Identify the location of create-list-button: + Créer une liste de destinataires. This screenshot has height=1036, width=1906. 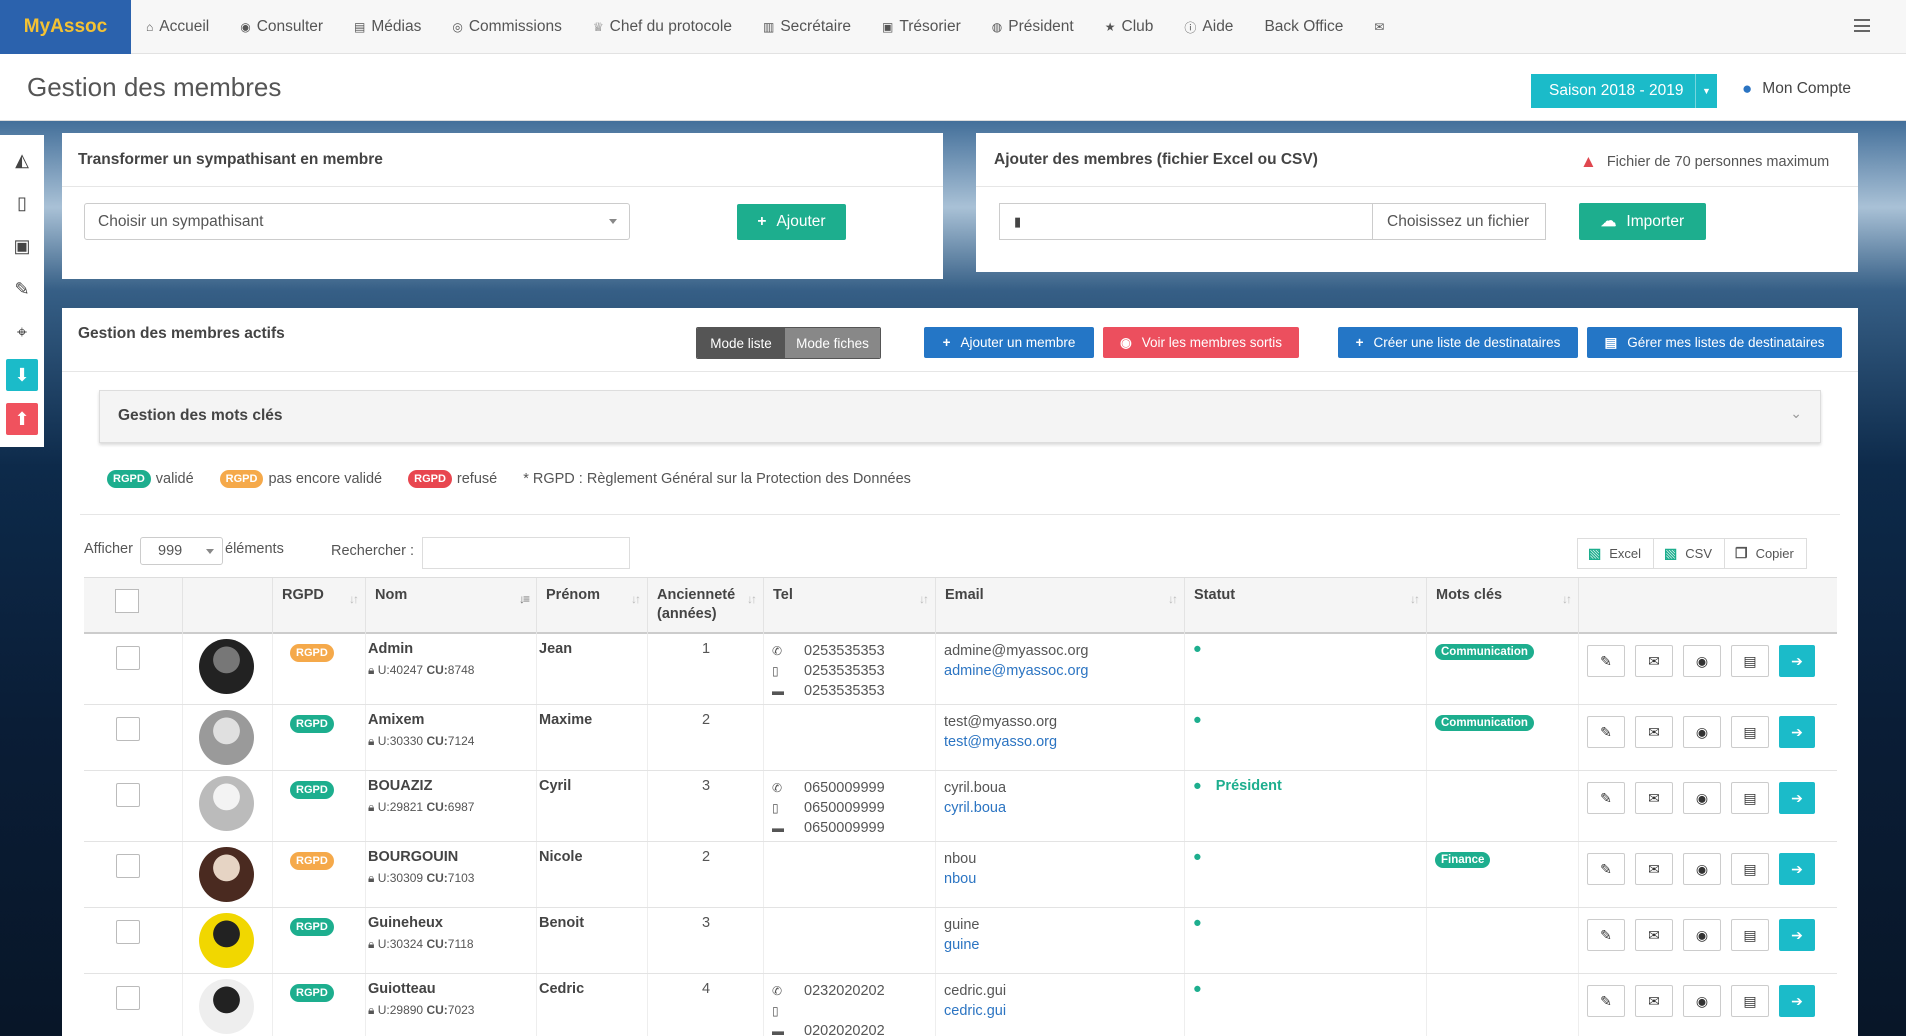
(1458, 342).